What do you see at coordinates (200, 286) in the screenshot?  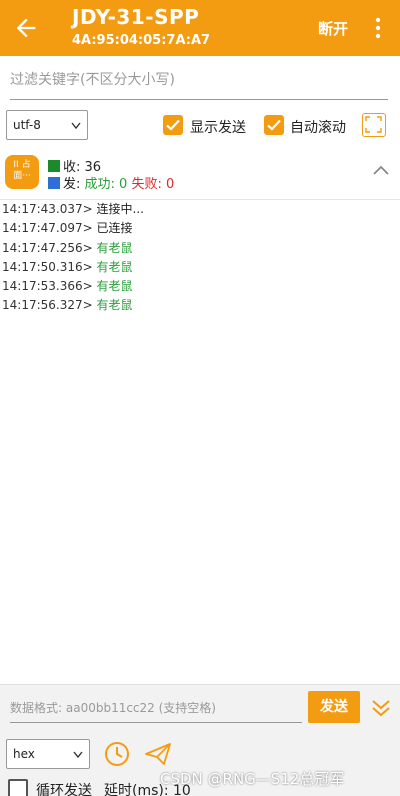 I see `log-row: 14:17:53.366> 有老鼠` at bounding box center [200, 286].